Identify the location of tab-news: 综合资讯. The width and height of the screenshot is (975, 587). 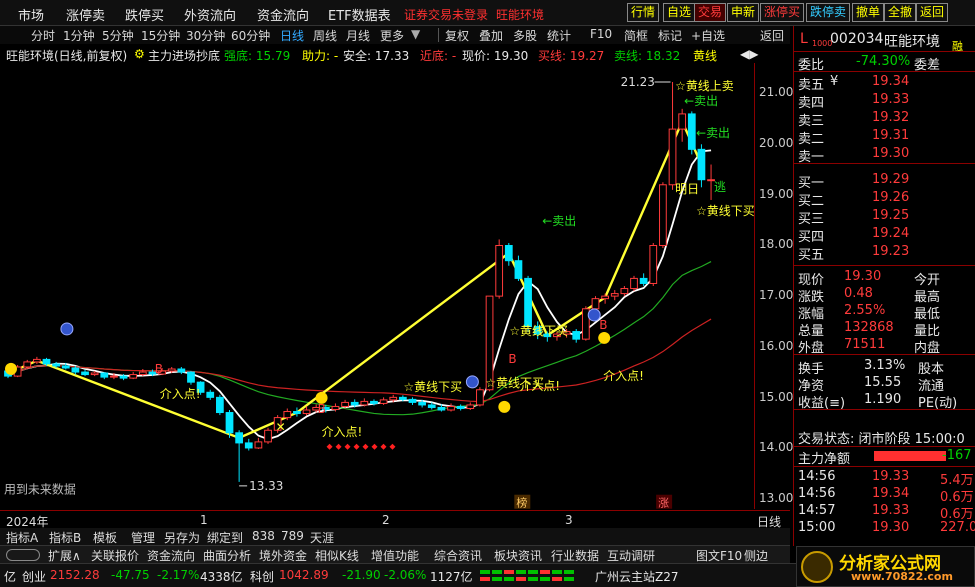
(458, 555).